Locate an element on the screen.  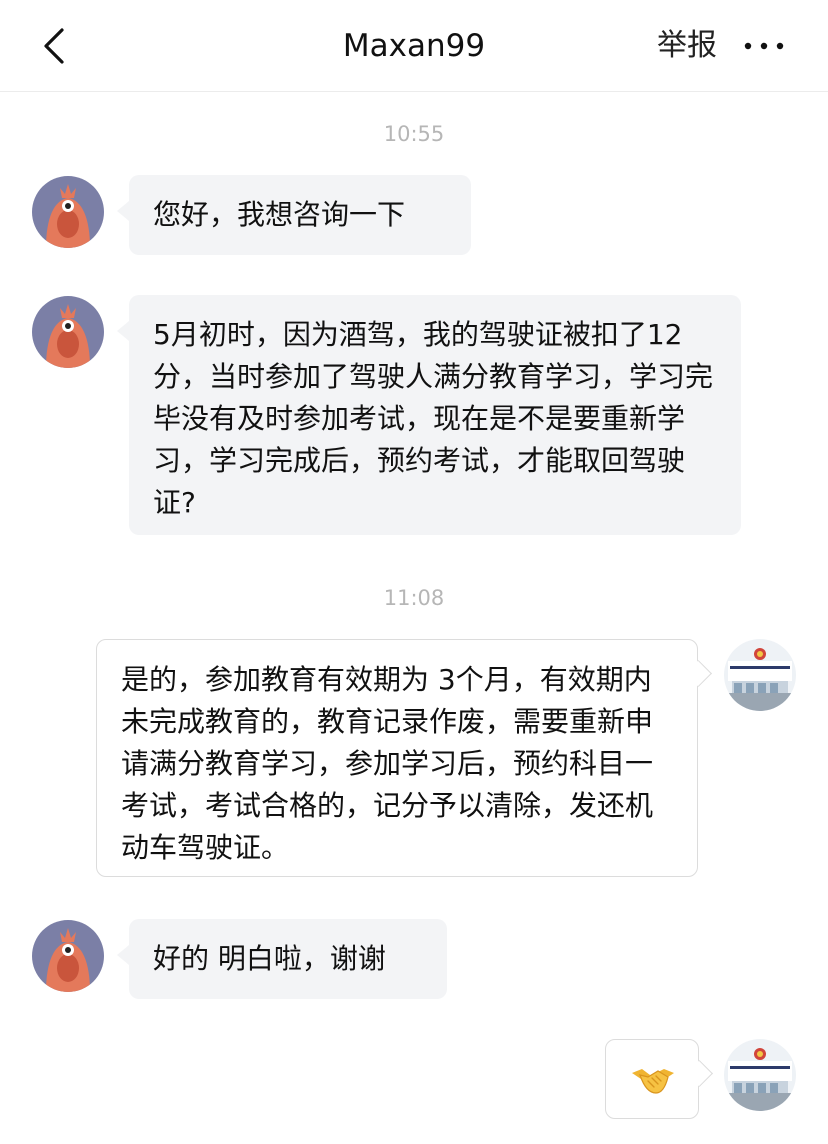
report-button: 举报 is located at coordinates (687, 46).